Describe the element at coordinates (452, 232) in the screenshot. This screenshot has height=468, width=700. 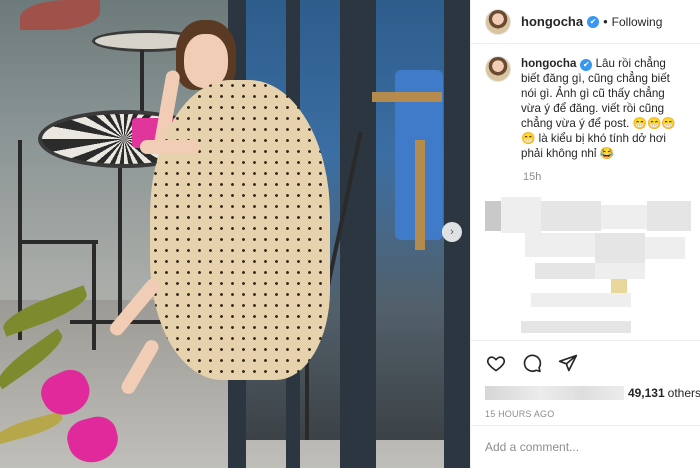
I see `next-photo-arrow-icon: ›` at that location.